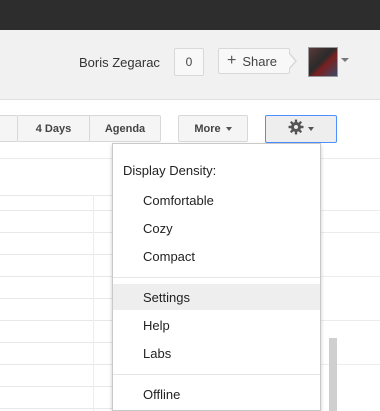  I want to click on menu-item-compact: Compact, so click(216, 256).